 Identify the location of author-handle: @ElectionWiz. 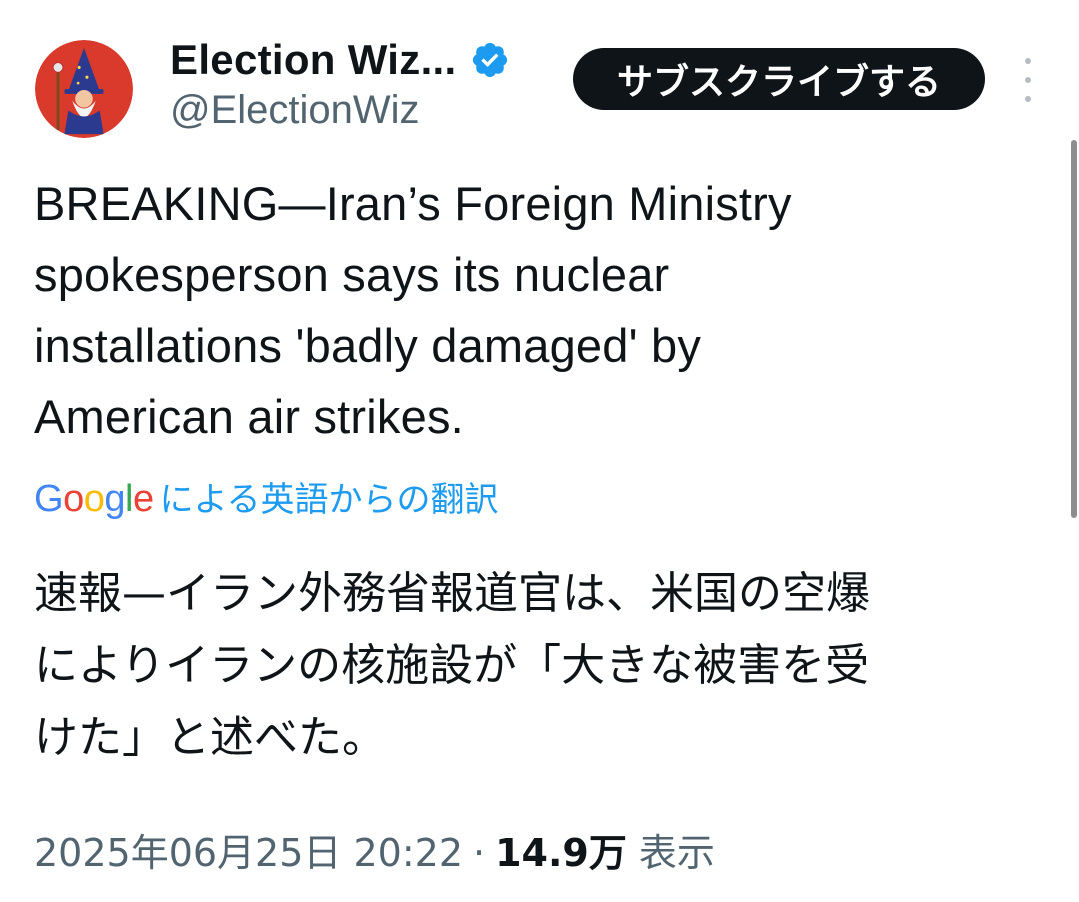
(295, 110).